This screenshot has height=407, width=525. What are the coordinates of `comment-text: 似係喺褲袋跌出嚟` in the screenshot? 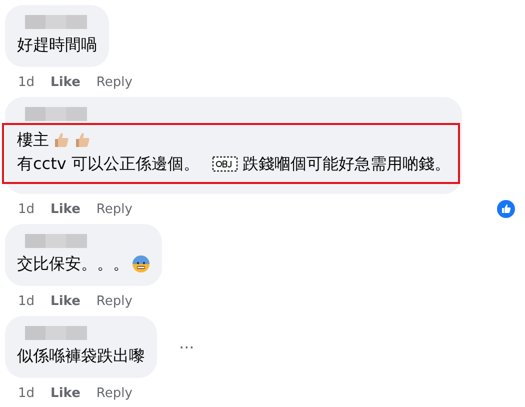 It's located at (81, 356).